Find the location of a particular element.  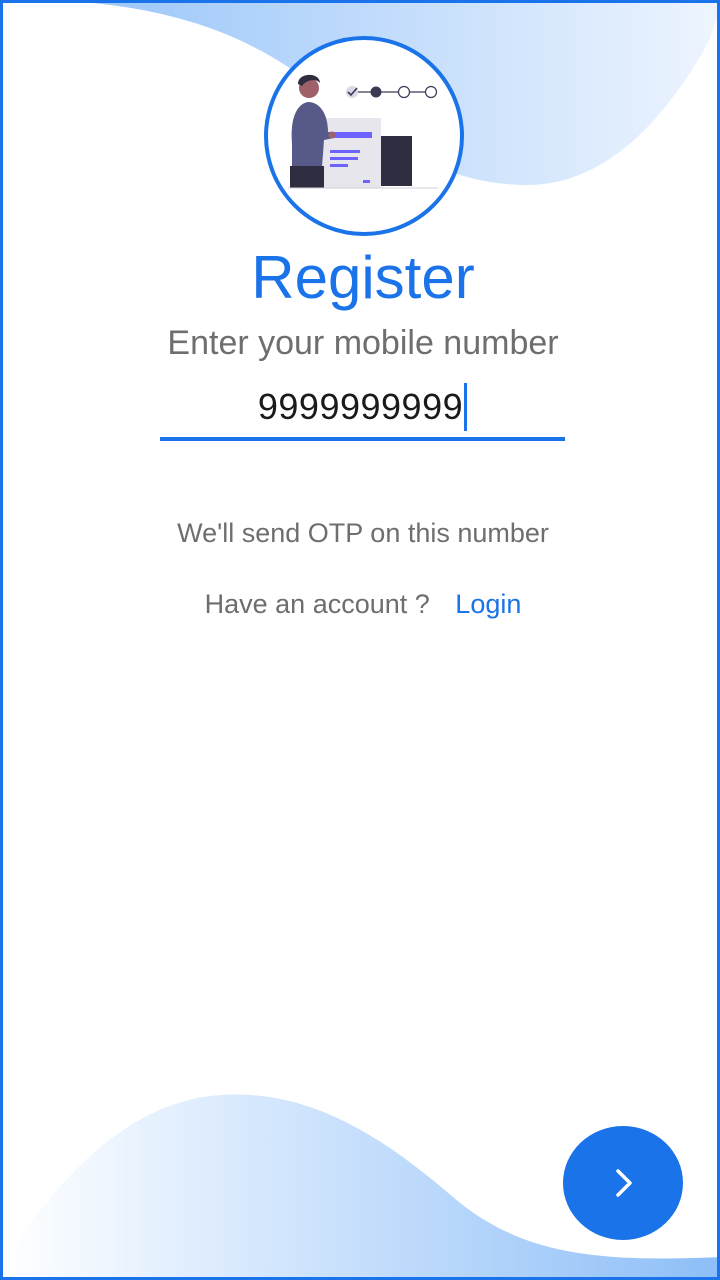

form-card-icon is located at coordinates (352, 153).